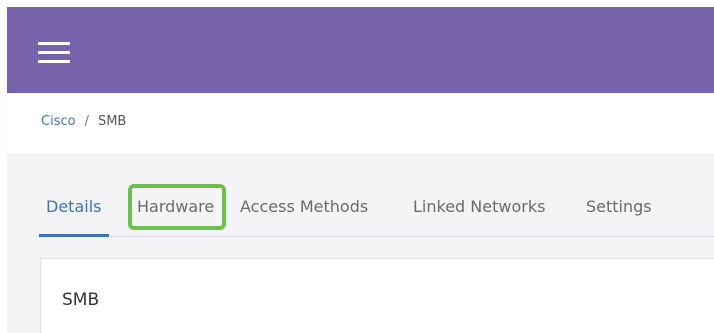  What do you see at coordinates (73, 206) in the screenshot?
I see `tab-details: Details` at bounding box center [73, 206].